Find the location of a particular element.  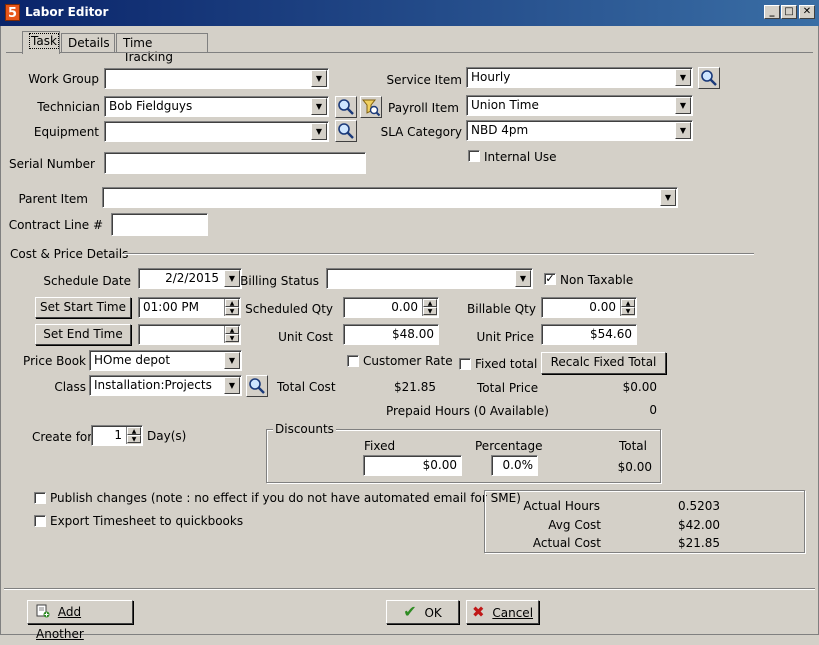

service-item-search-button is located at coordinates (709, 78).